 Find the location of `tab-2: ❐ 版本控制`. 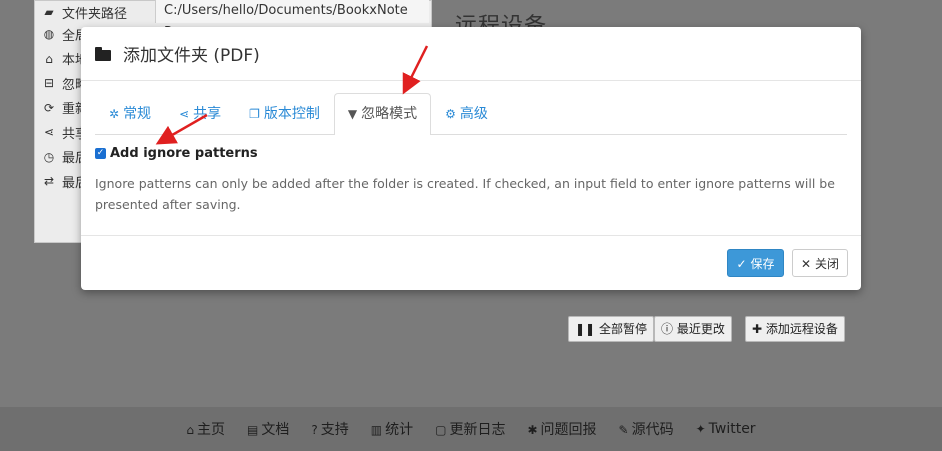

tab-2: ❐ 版本控制 is located at coordinates (284, 113).